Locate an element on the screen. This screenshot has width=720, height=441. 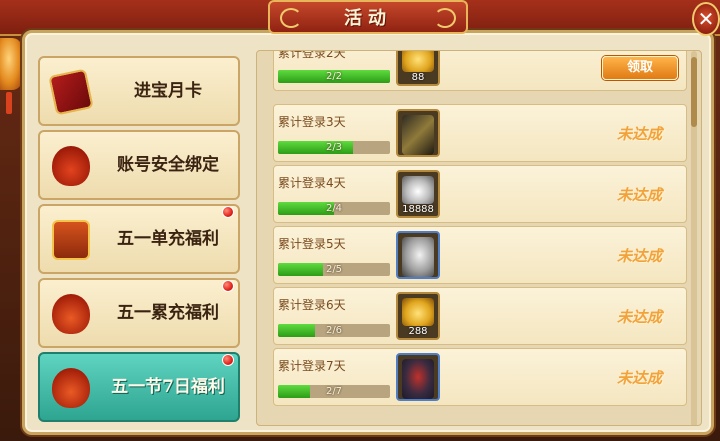
sidebar-item-7day-login: 五一节7日福利 is located at coordinates (139, 387).